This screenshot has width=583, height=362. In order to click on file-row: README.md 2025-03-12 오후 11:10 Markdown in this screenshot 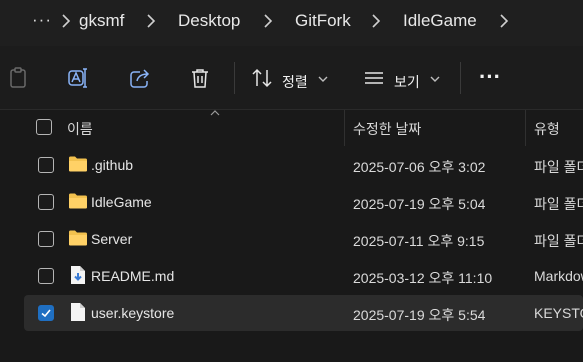, I will do `click(303, 276)`.